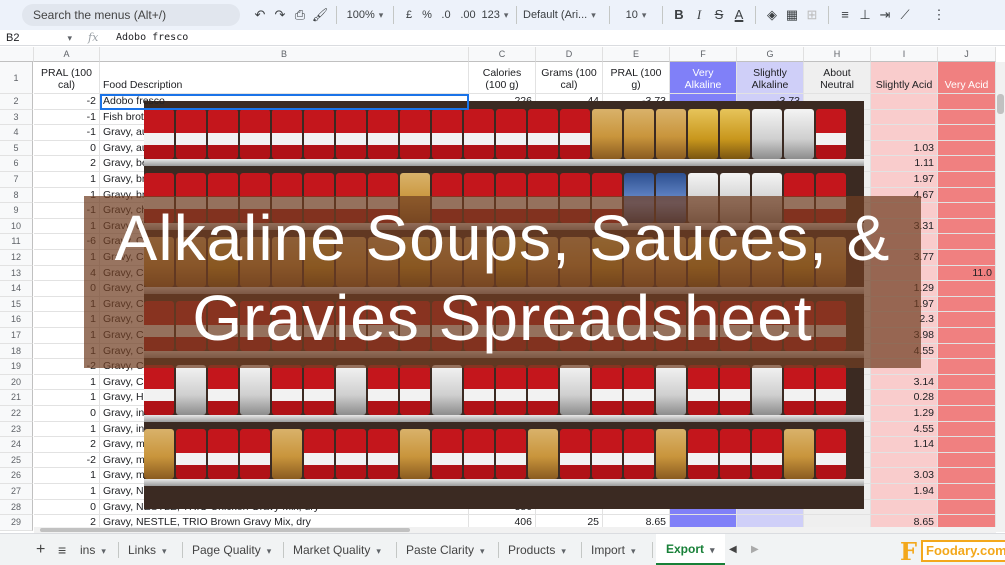 This screenshot has width=1005, height=565. What do you see at coordinates (16, 320) in the screenshot?
I see `row-number: 16` at bounding box center [16, 320].